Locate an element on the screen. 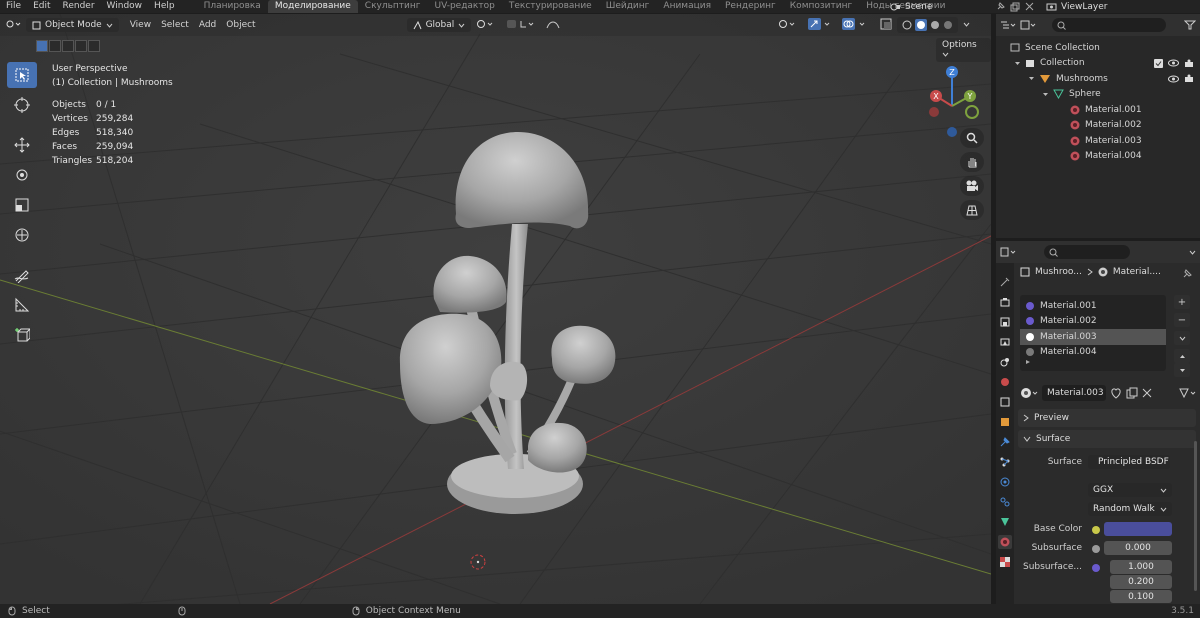 The image size is (1200, 618). checkbox-icon is located at coordinates (1158, 63).